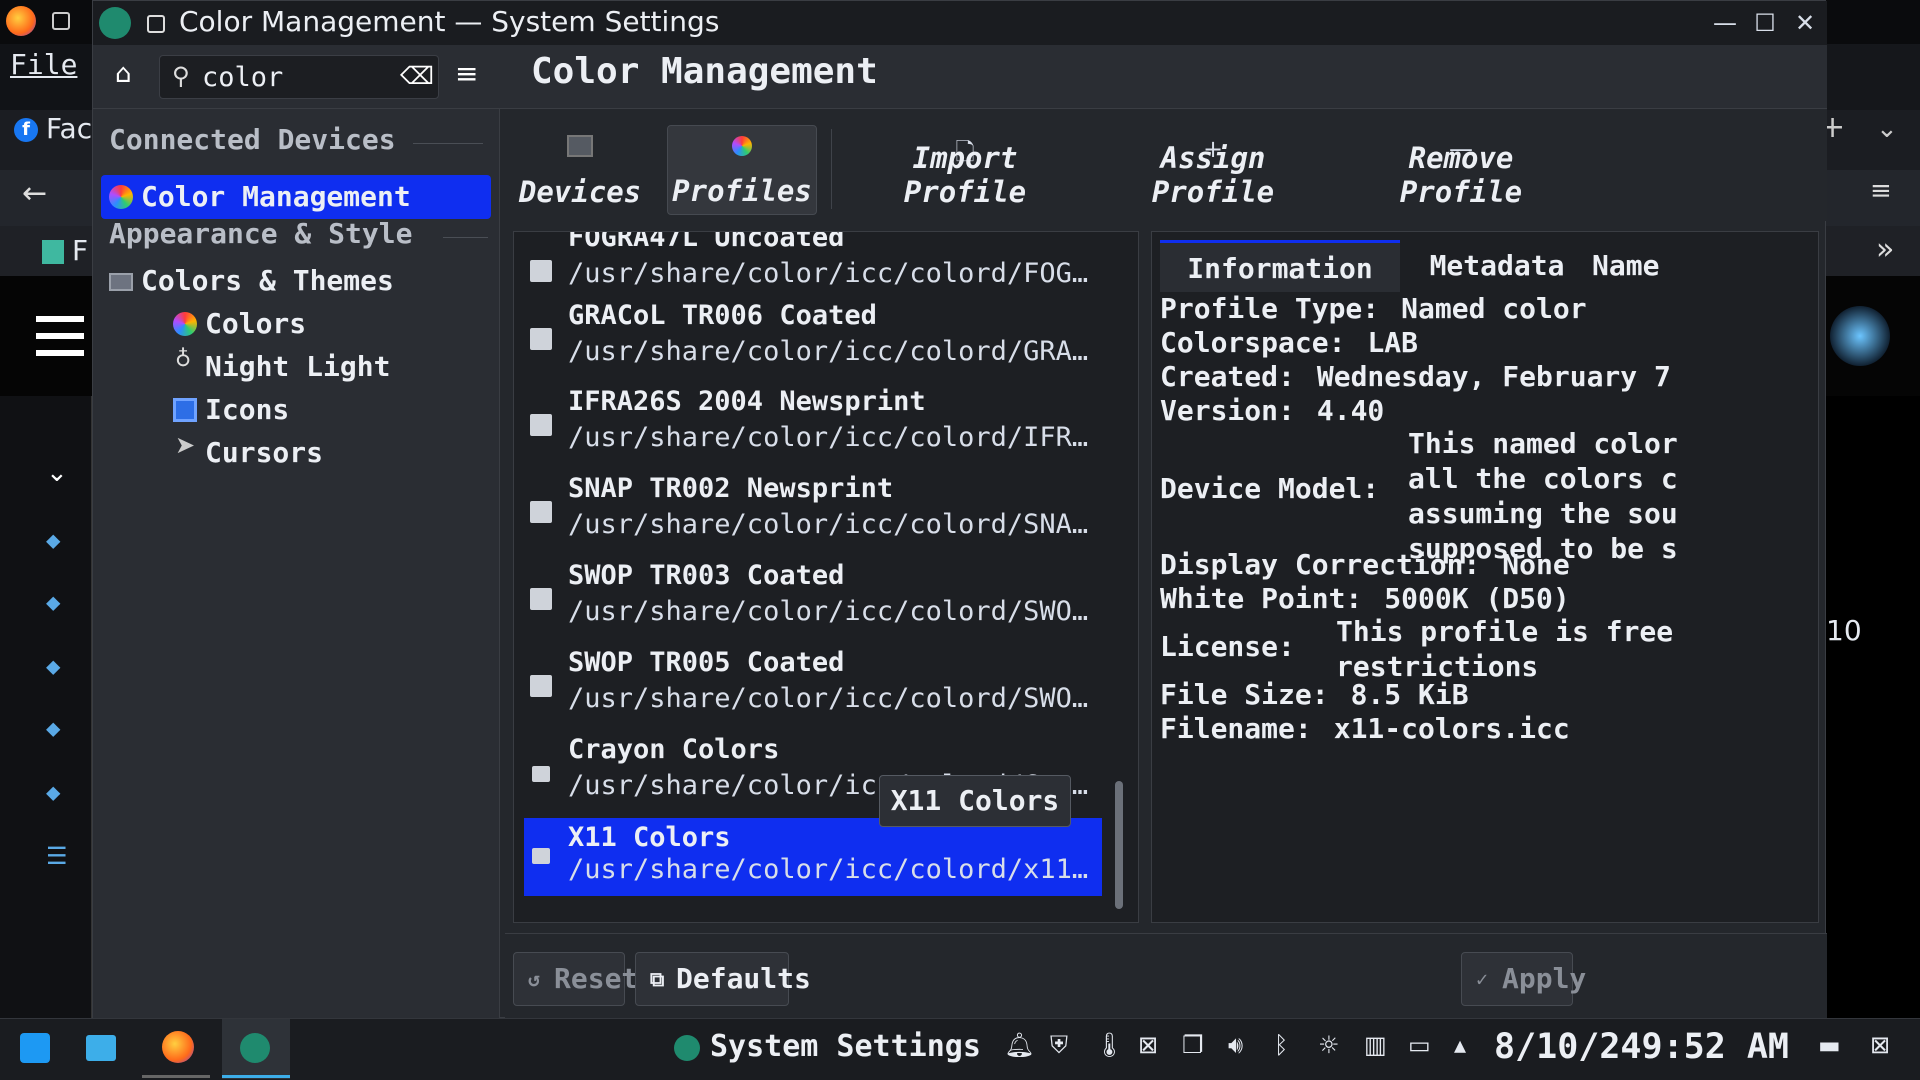  Describe the element at coordinates (742, 170) in the screenshot. I see `profiles-button: Profiles` at that location.